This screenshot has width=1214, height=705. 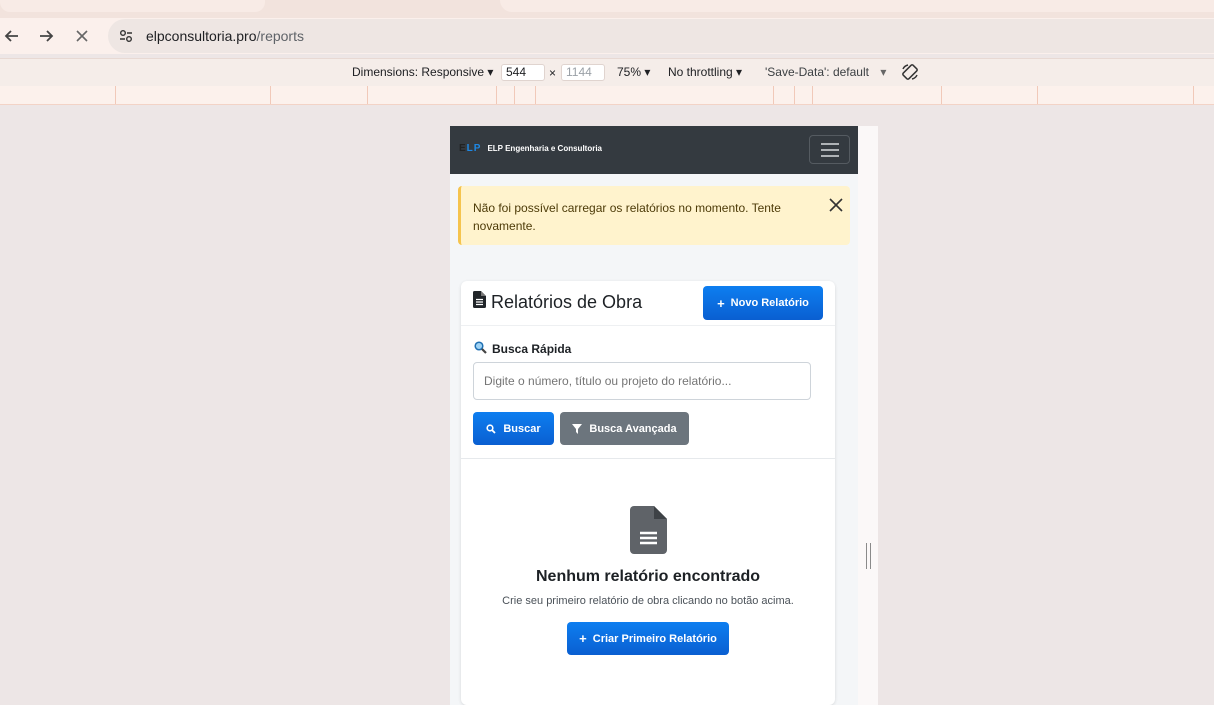 I want to click on dimensions-dropdown: Dimensions: Responsive ▾, so click(x=422, y=72).